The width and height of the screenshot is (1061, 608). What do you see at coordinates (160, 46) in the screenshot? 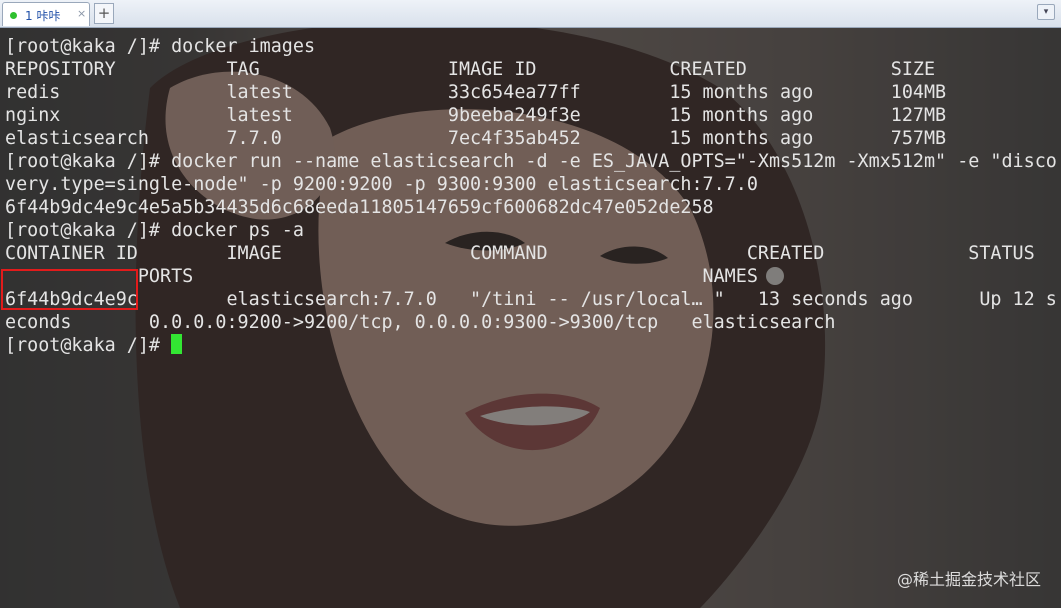
I see `terminal-line: [root@kaka /]# docker images` at bounding box center [160, 46].